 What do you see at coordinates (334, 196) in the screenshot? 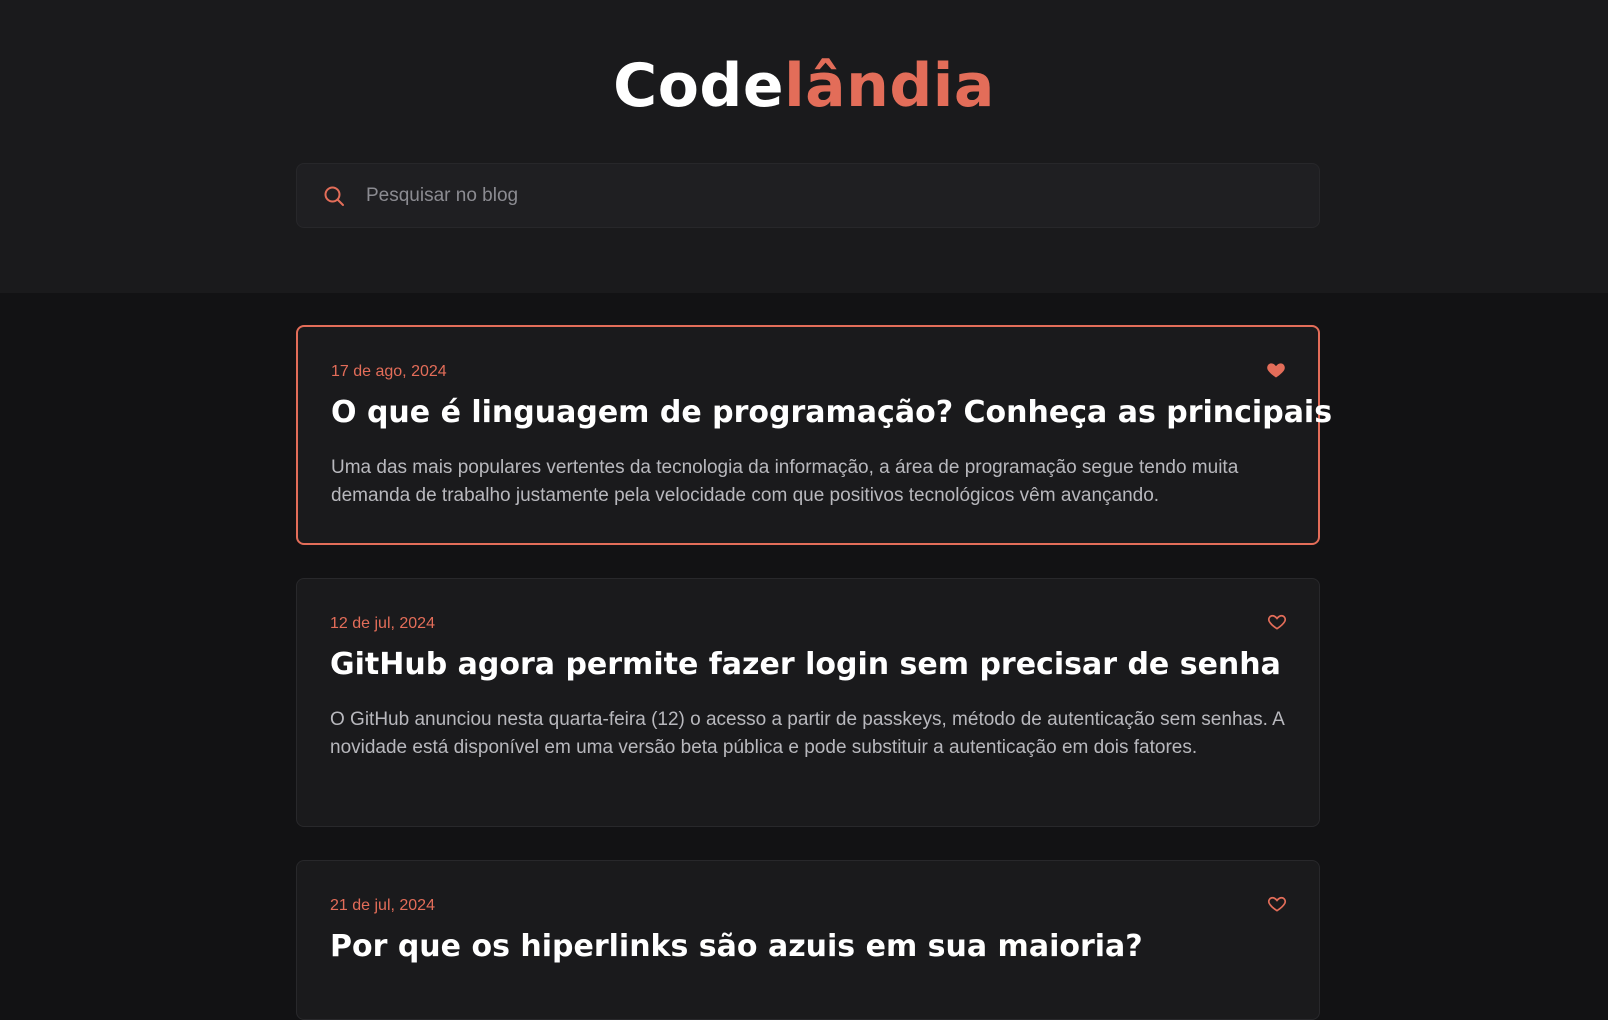
I see `search-icon` at bounding box center [334, 196].